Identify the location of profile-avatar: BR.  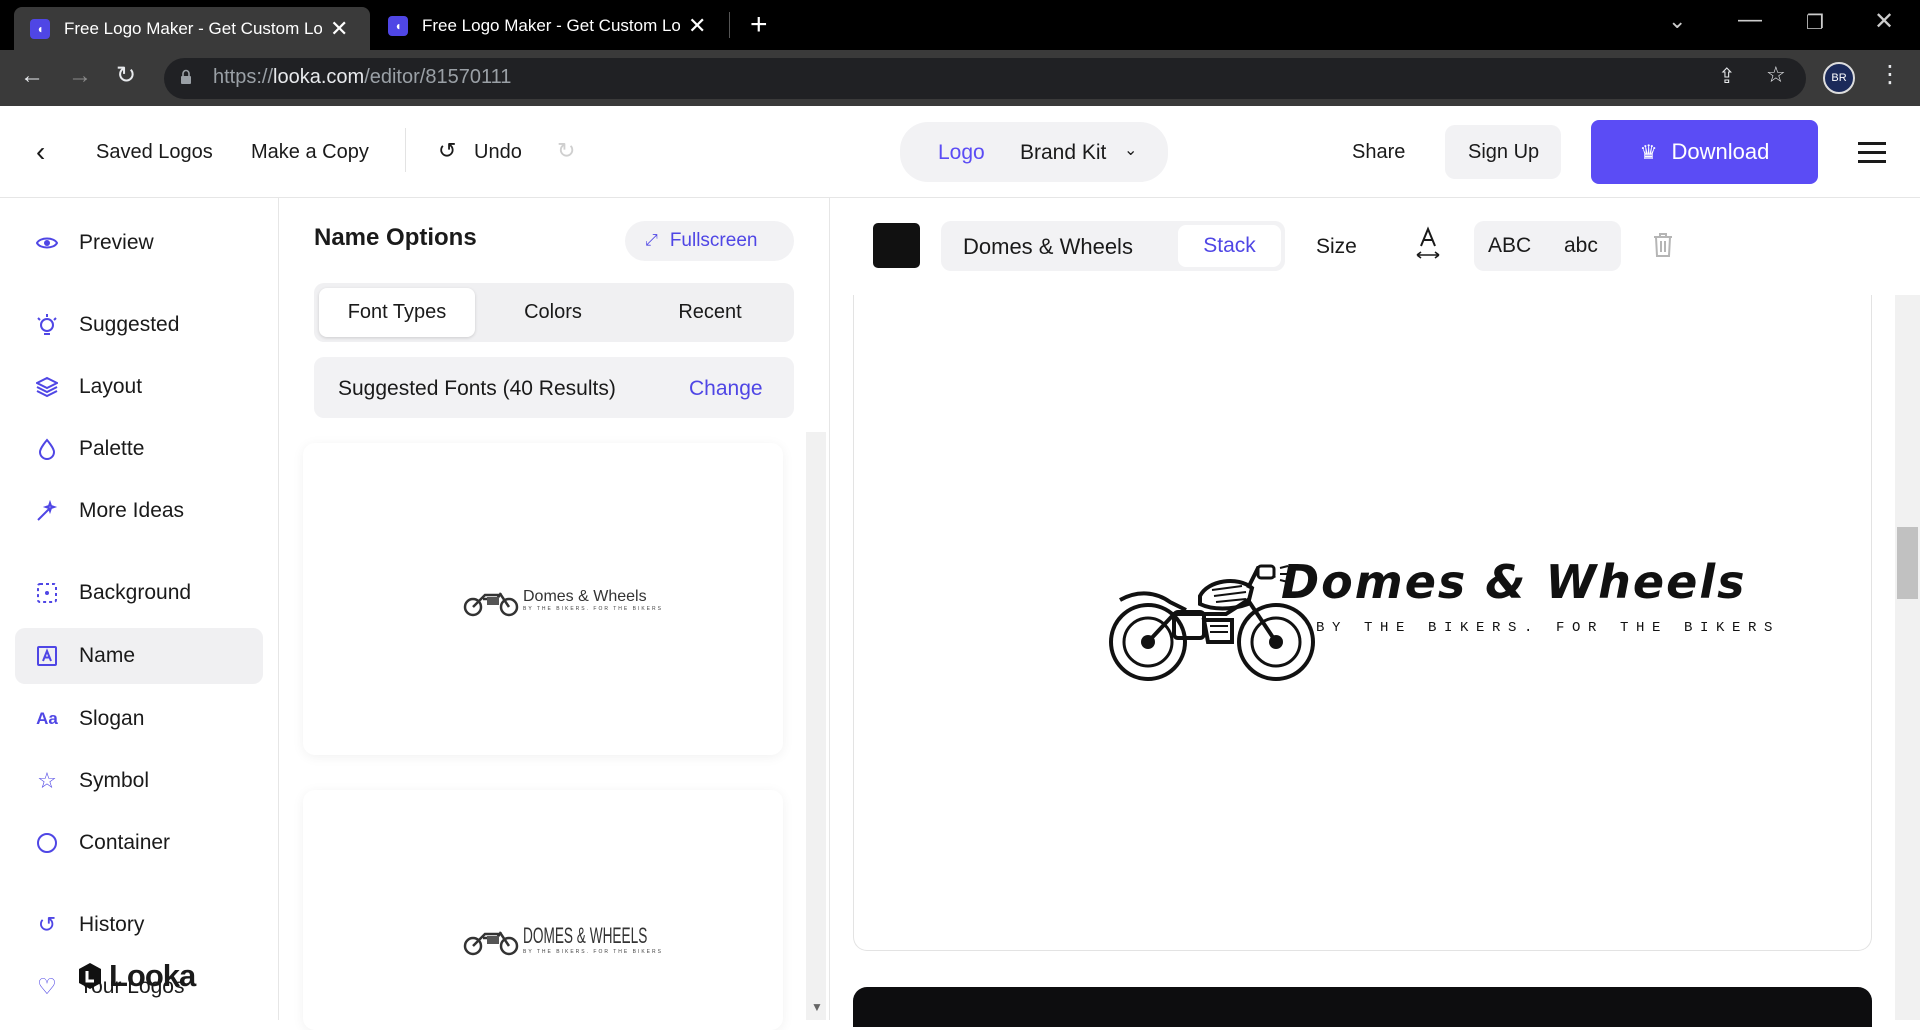
(1839, 78).